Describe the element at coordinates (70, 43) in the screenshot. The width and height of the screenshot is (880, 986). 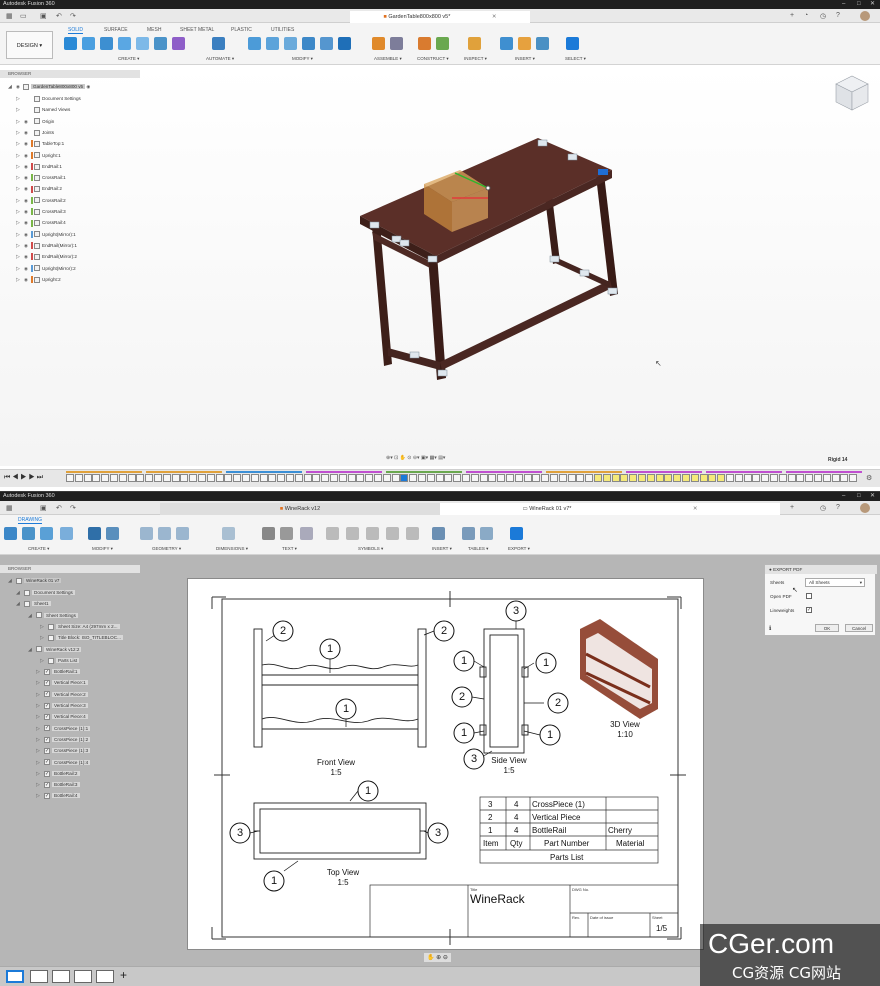
I see `new-component-icon` at that location.